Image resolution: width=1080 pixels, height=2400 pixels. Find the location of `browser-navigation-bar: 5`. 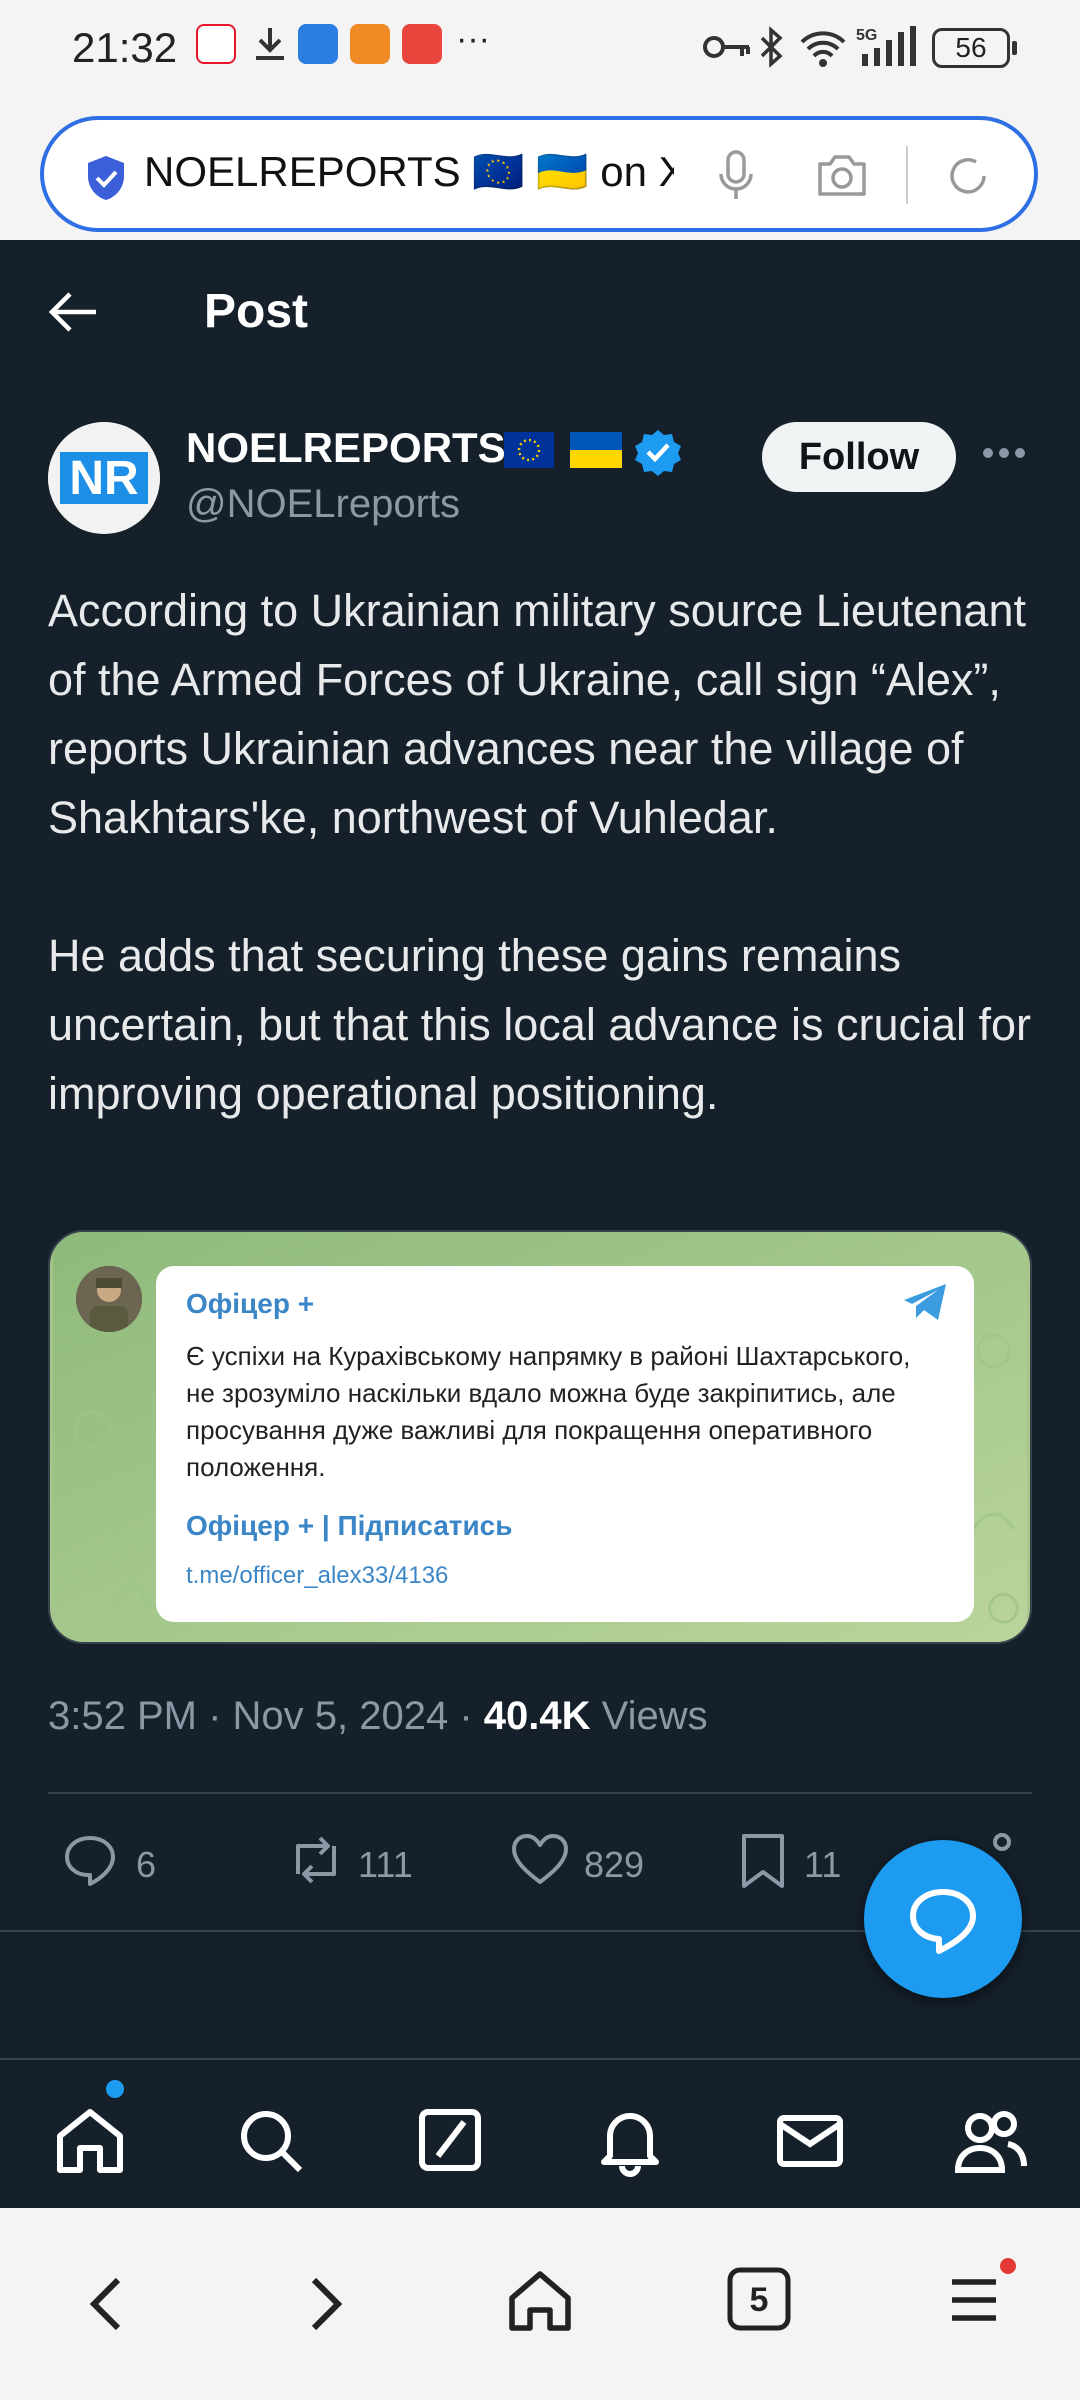

browser-navigation-bar: 5 is located at coordinates (540, 2304).